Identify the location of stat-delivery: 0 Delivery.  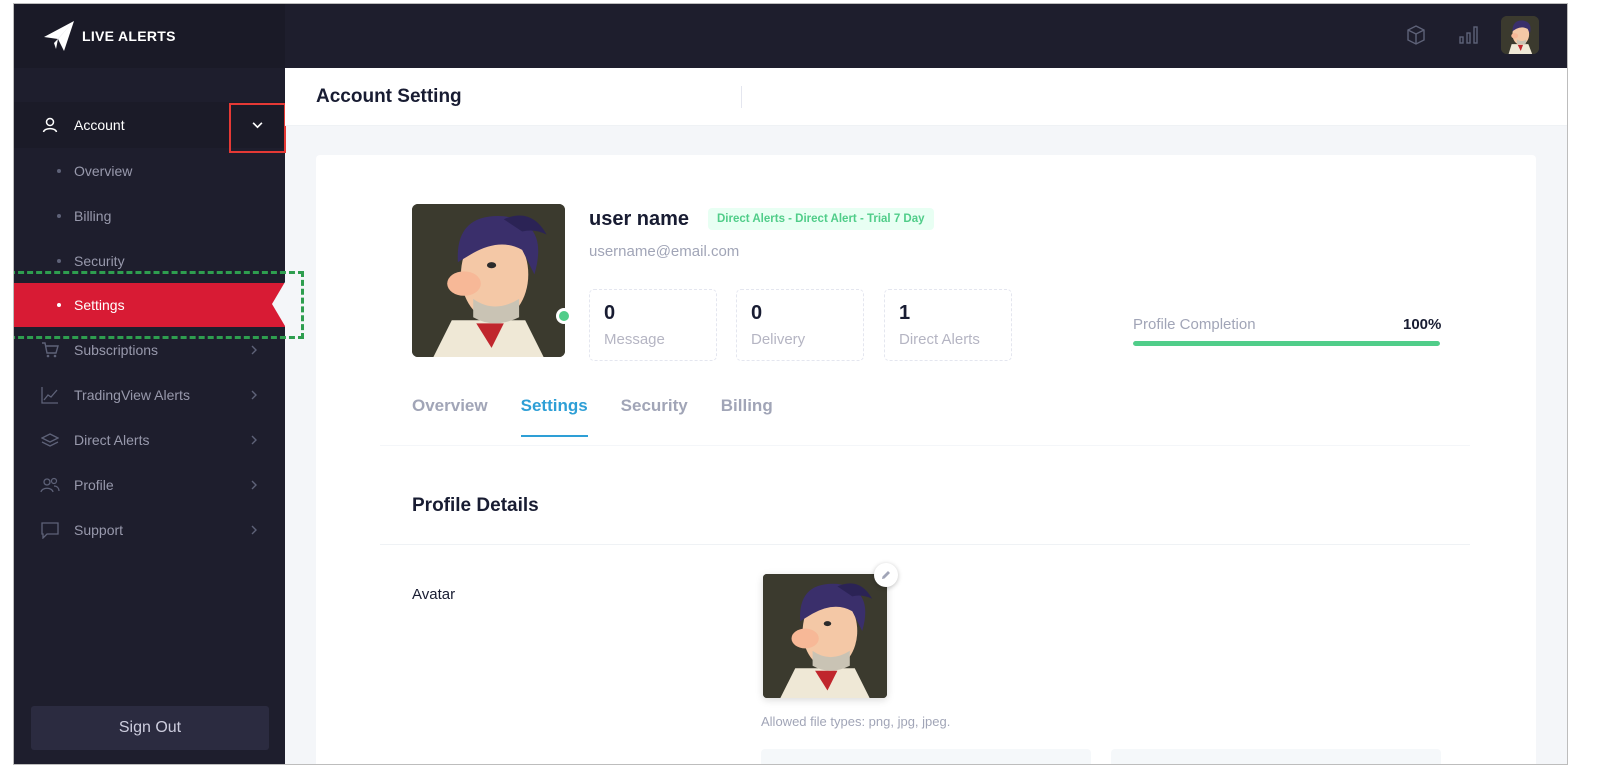
(800, 325).